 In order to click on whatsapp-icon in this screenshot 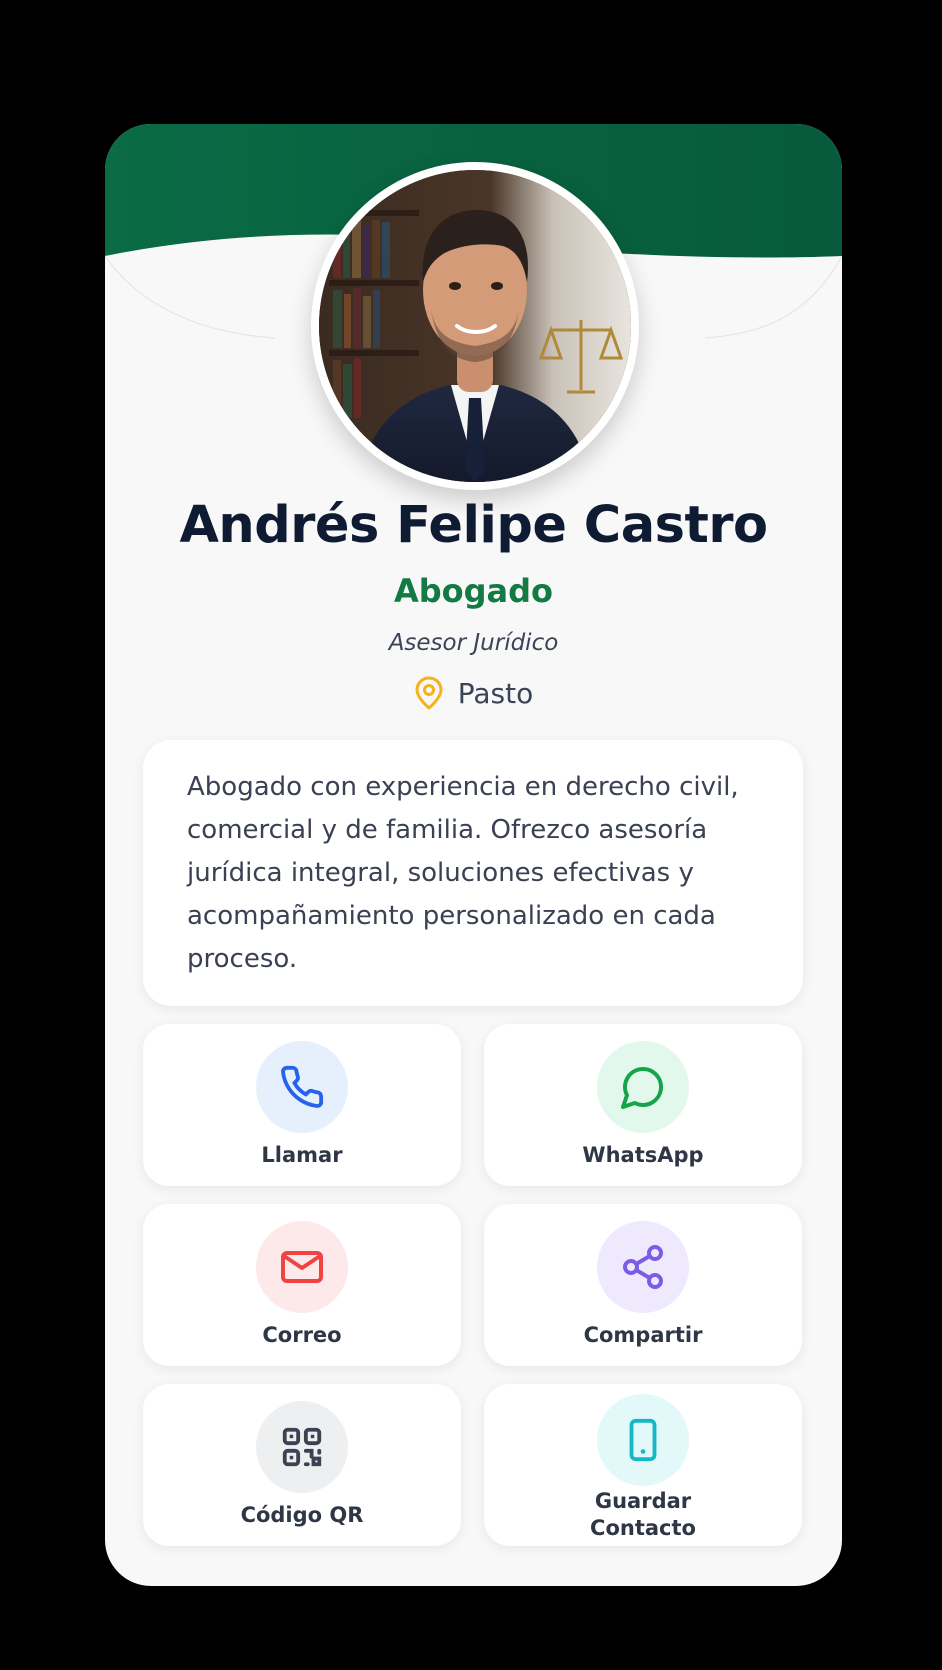, I will do `click(642, 1088)`.